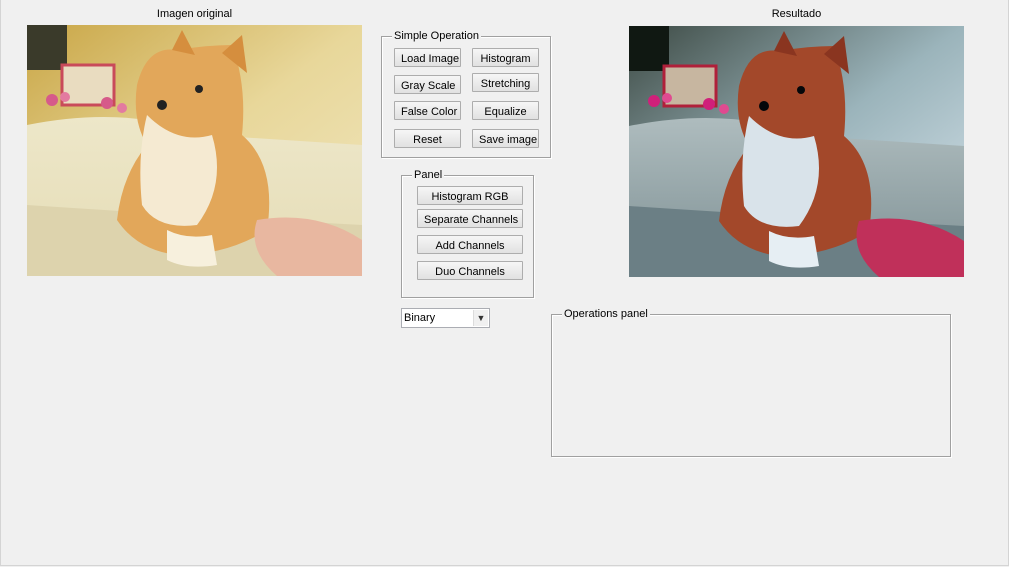  Describe the element at coordinates (470, 270) in the screenshot. I see `duo-channels-button: Duo Channels` at that location.